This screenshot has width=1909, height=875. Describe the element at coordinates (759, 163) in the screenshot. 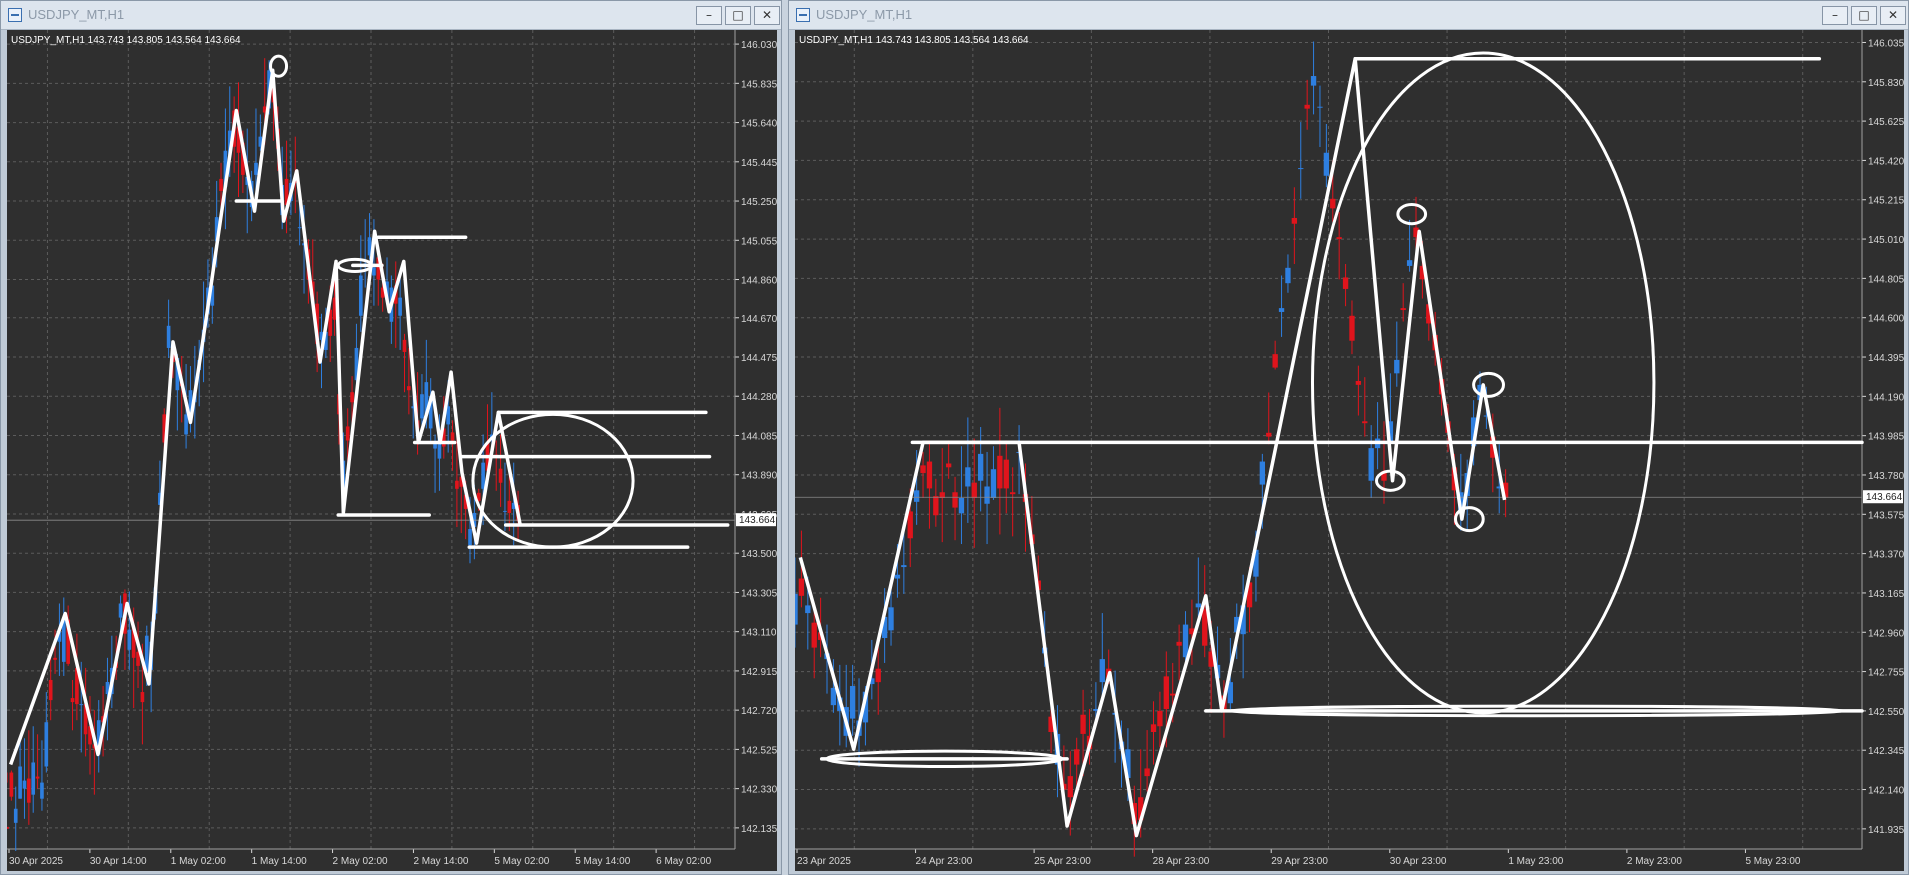

I see `y-tick-label: 145.445` at that location.